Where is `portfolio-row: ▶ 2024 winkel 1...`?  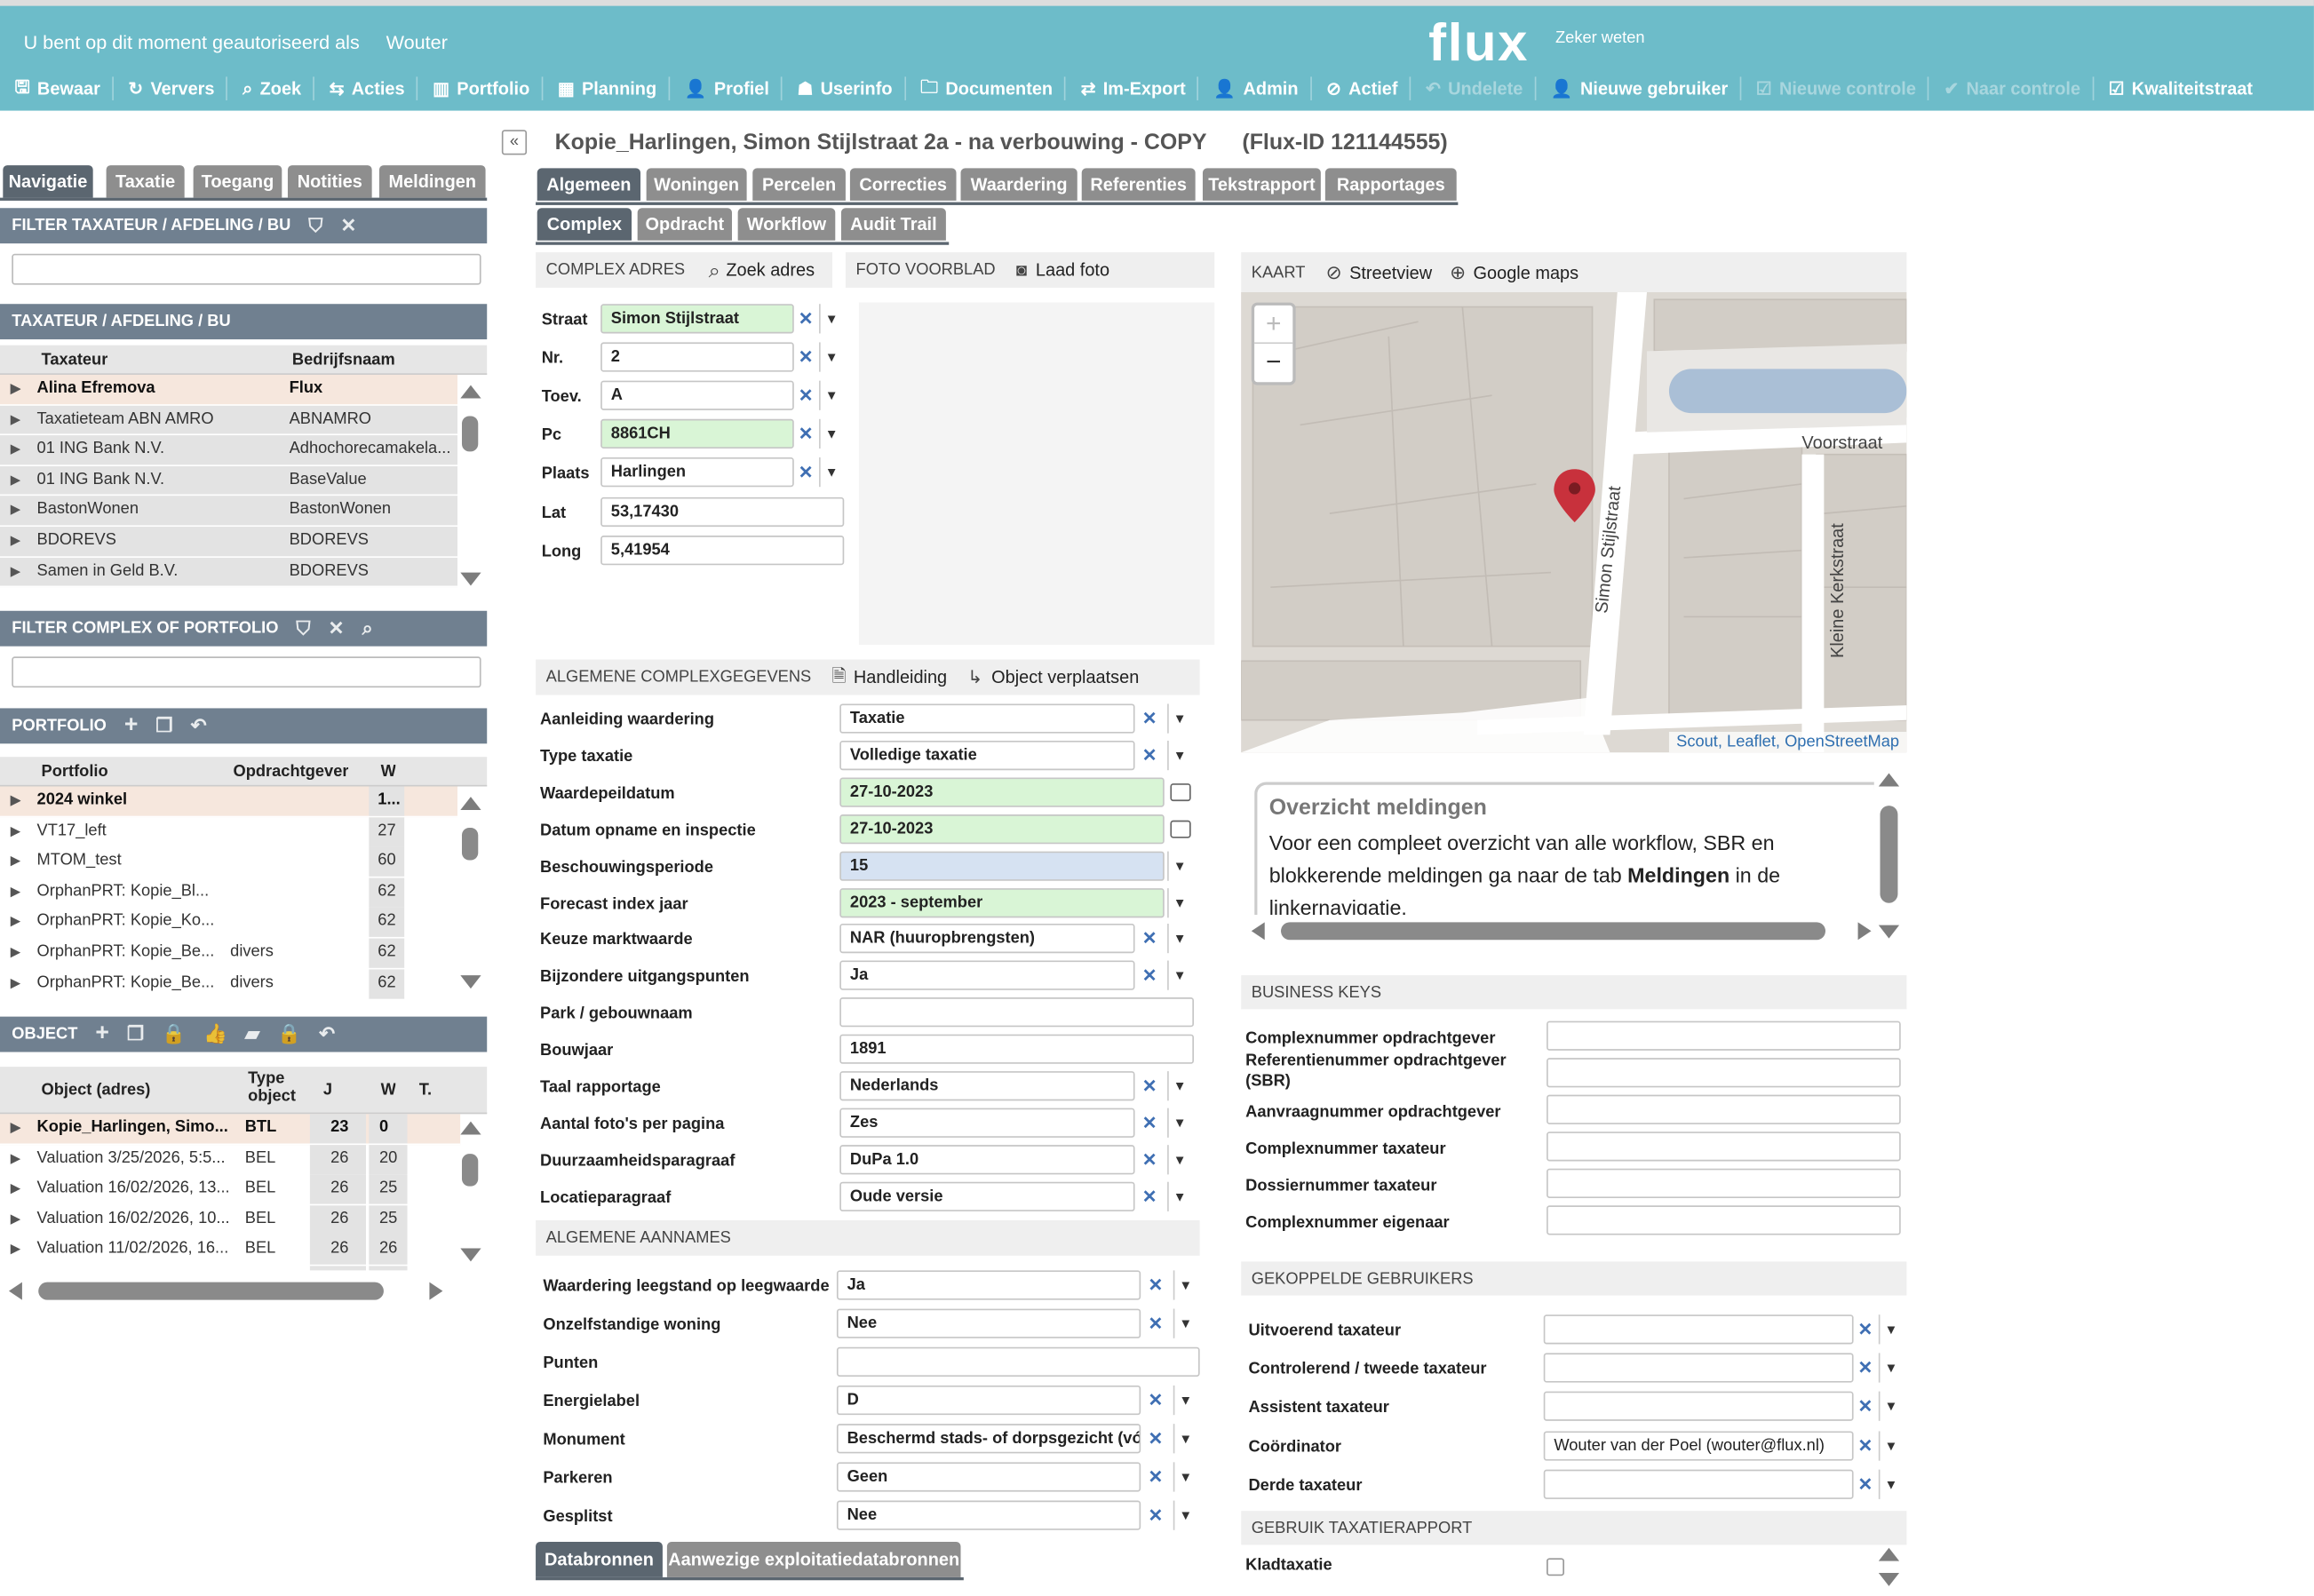 portfolio-row: ▶ 2024 winkel 1... is located at coordinates (229, 802).